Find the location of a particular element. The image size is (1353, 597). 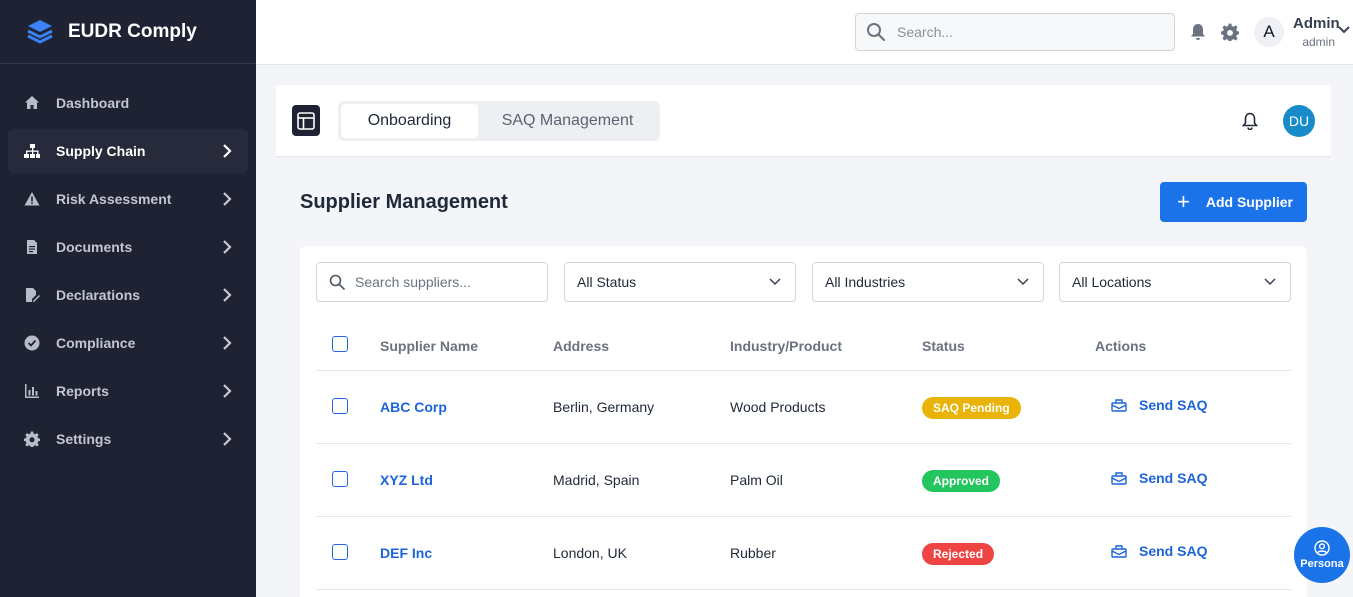

gear-icon is located at coordinates (32, 439).